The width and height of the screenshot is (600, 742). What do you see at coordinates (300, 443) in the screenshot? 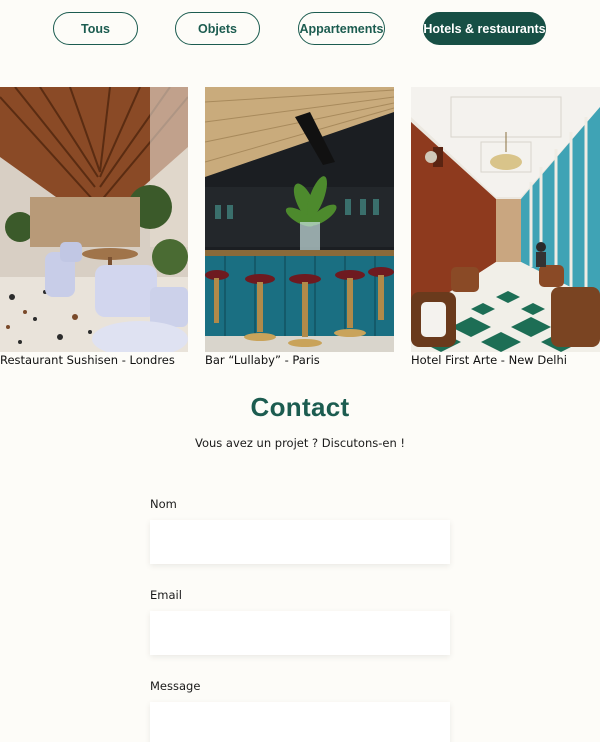
I see `contact-subtitle: Vous avez un projet ? Discutons-en !` at bounding box center [300, 443].